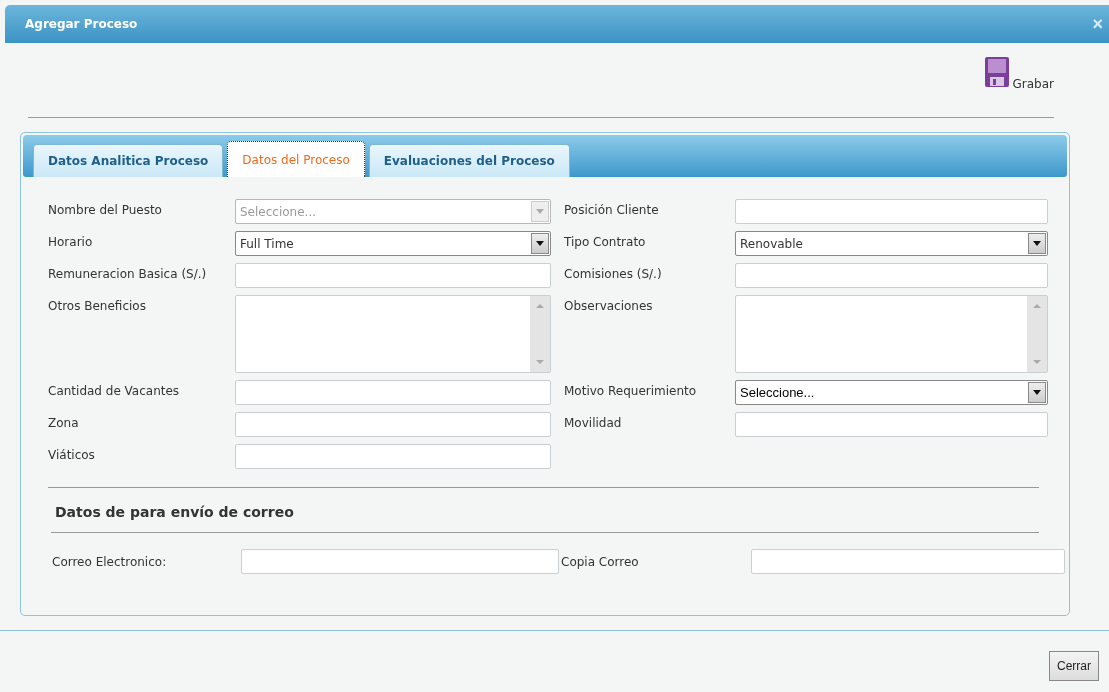 The width and height of the screenshot is (1109, 692). What do you see at coordinates (1019, 65) in the screenshot?
I see `save-button: Grabar` at bounding box center [1019, 65].